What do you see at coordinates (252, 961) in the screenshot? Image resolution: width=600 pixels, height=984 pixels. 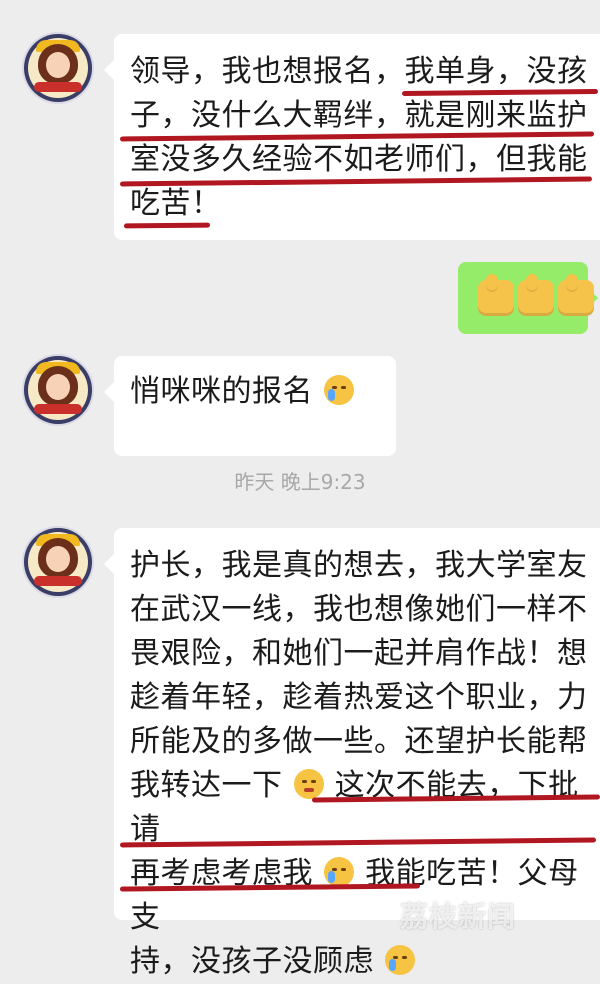 I see `message-text: 持，没孩子没顾虑` at bounding box center [252, 961].